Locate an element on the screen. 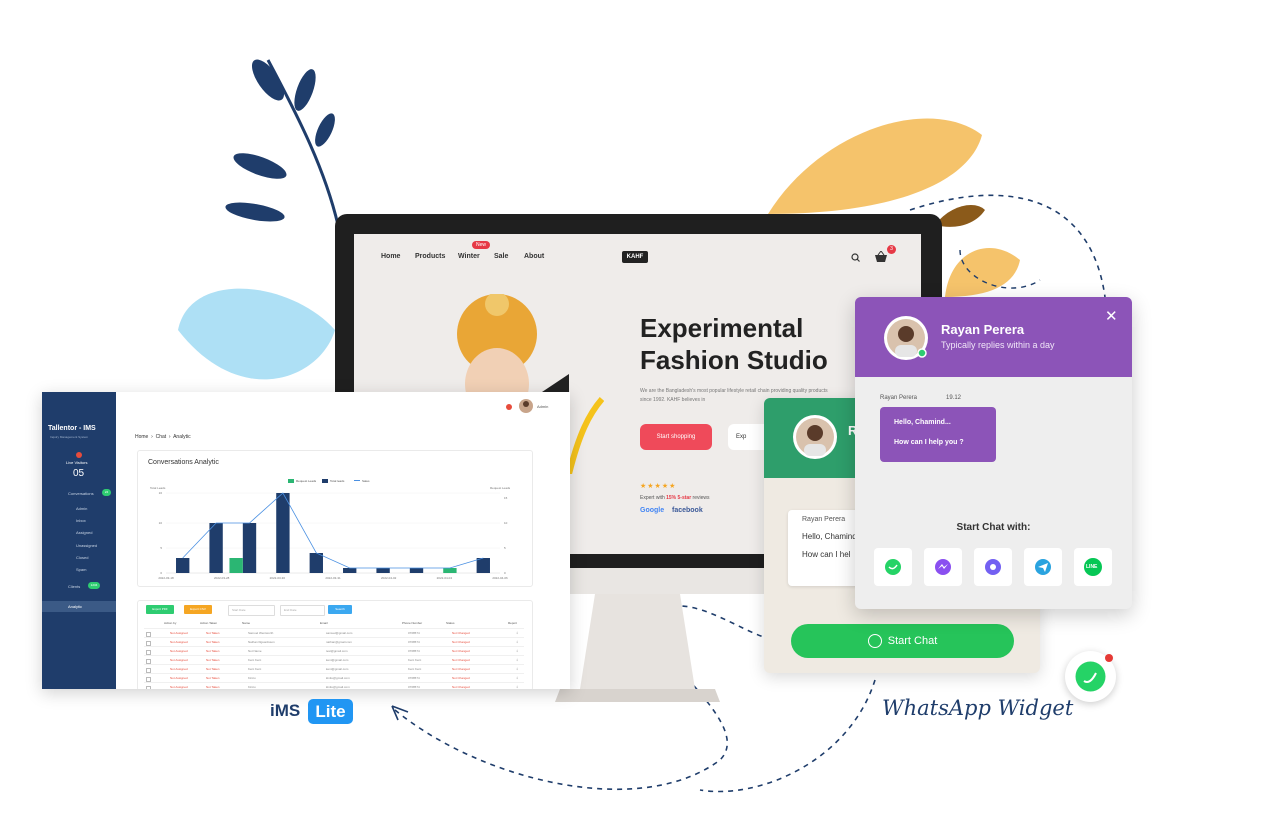  breadcrumb-home: Home is located at coordinates (141, 437).